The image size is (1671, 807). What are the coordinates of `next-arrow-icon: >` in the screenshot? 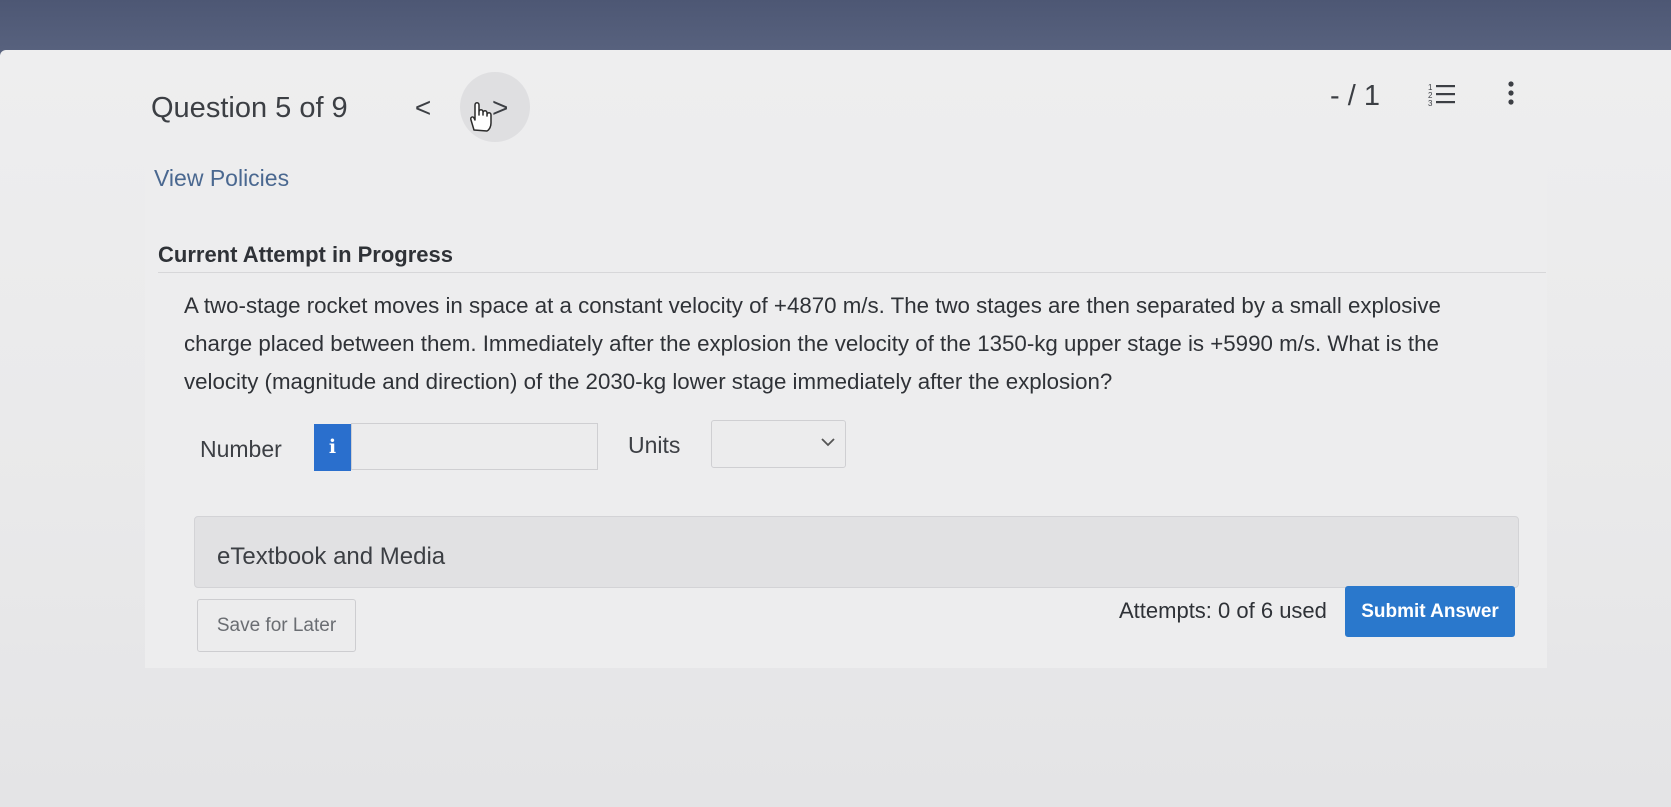 It's located at (500, 107).